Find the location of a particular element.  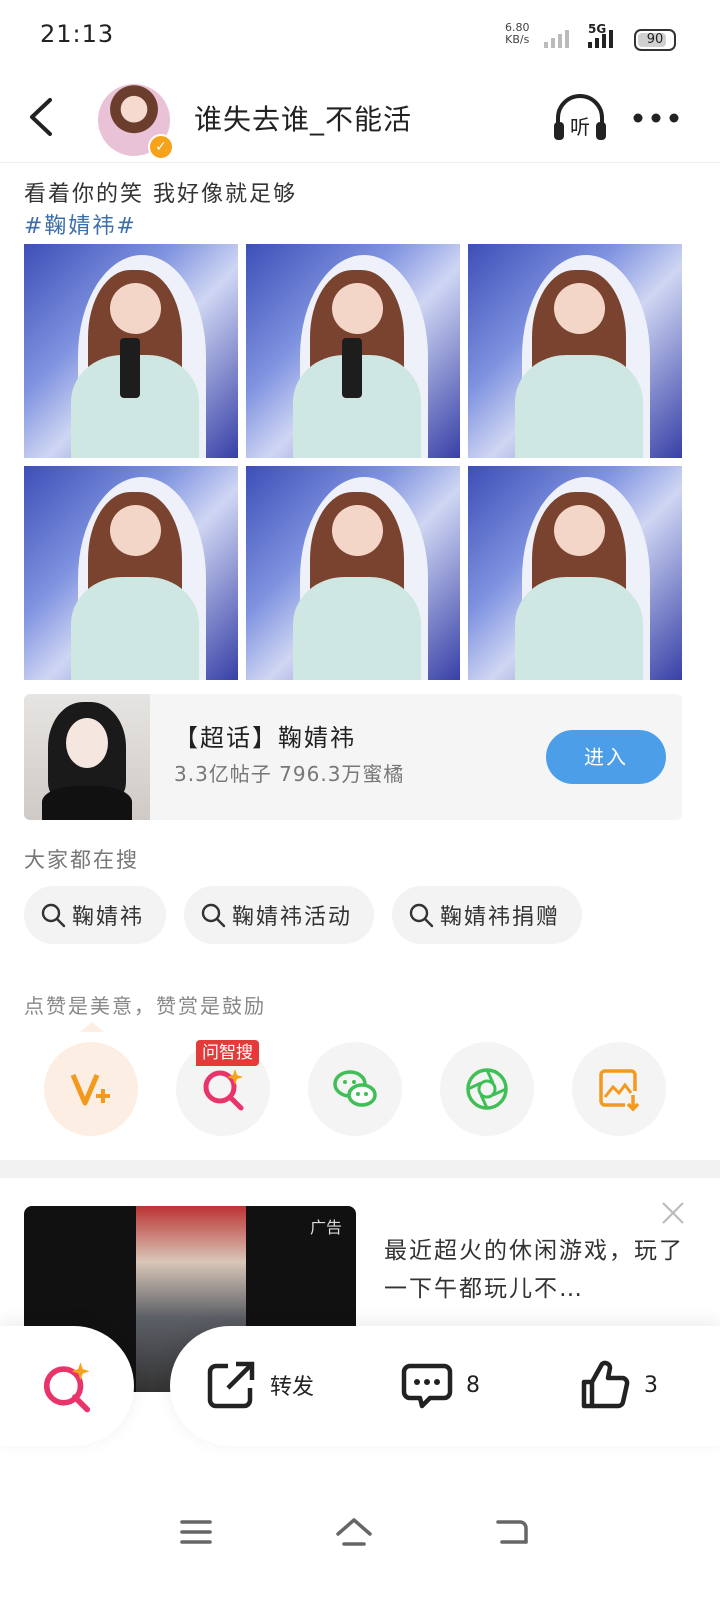

search-chip-label: 鞠婧祎捐赠 is located at coordinates (500, 917).